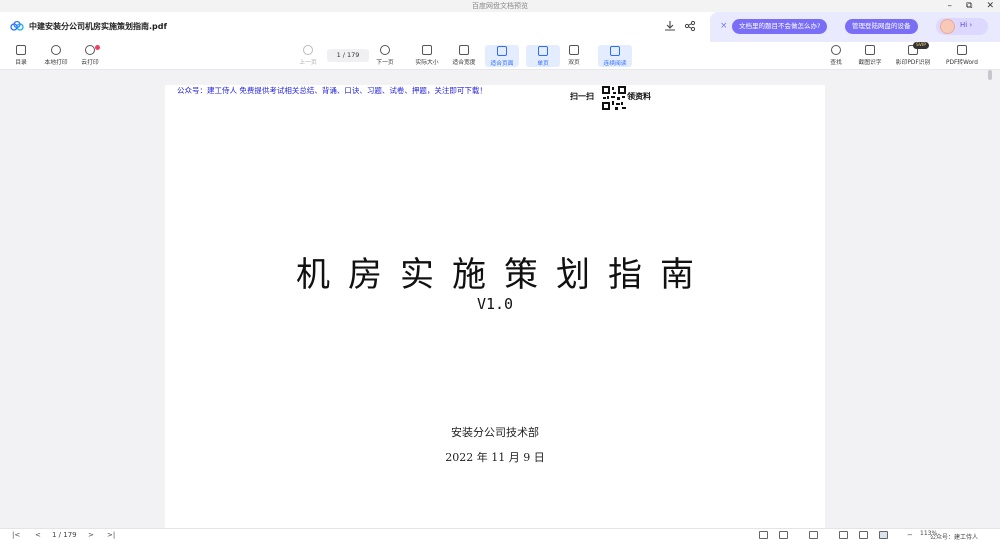 Image resolution: width=1000 pixels, height=541 pixels. Describe the element at coordinates (670, 26) in the screenshot. I see `download-icon` at that location.